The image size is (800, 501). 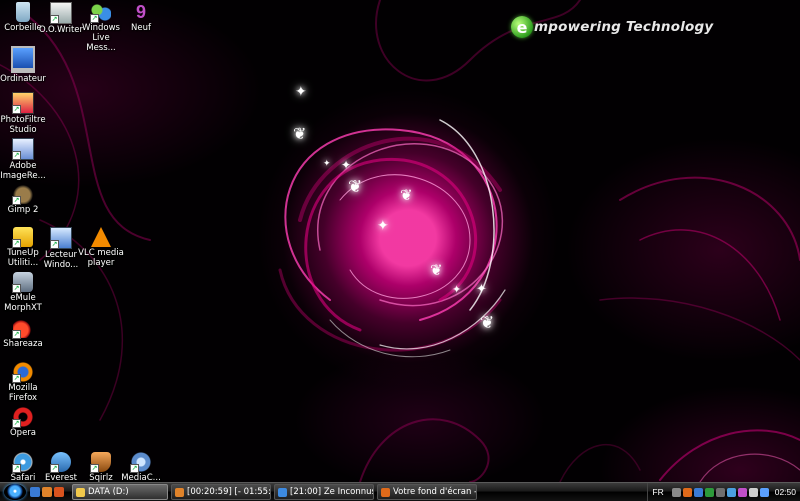 What do you see at coordinates (23, 344) in the screenshot?
I see `desktop-icon-label: Shareaza` at bounding box center [23, 344].